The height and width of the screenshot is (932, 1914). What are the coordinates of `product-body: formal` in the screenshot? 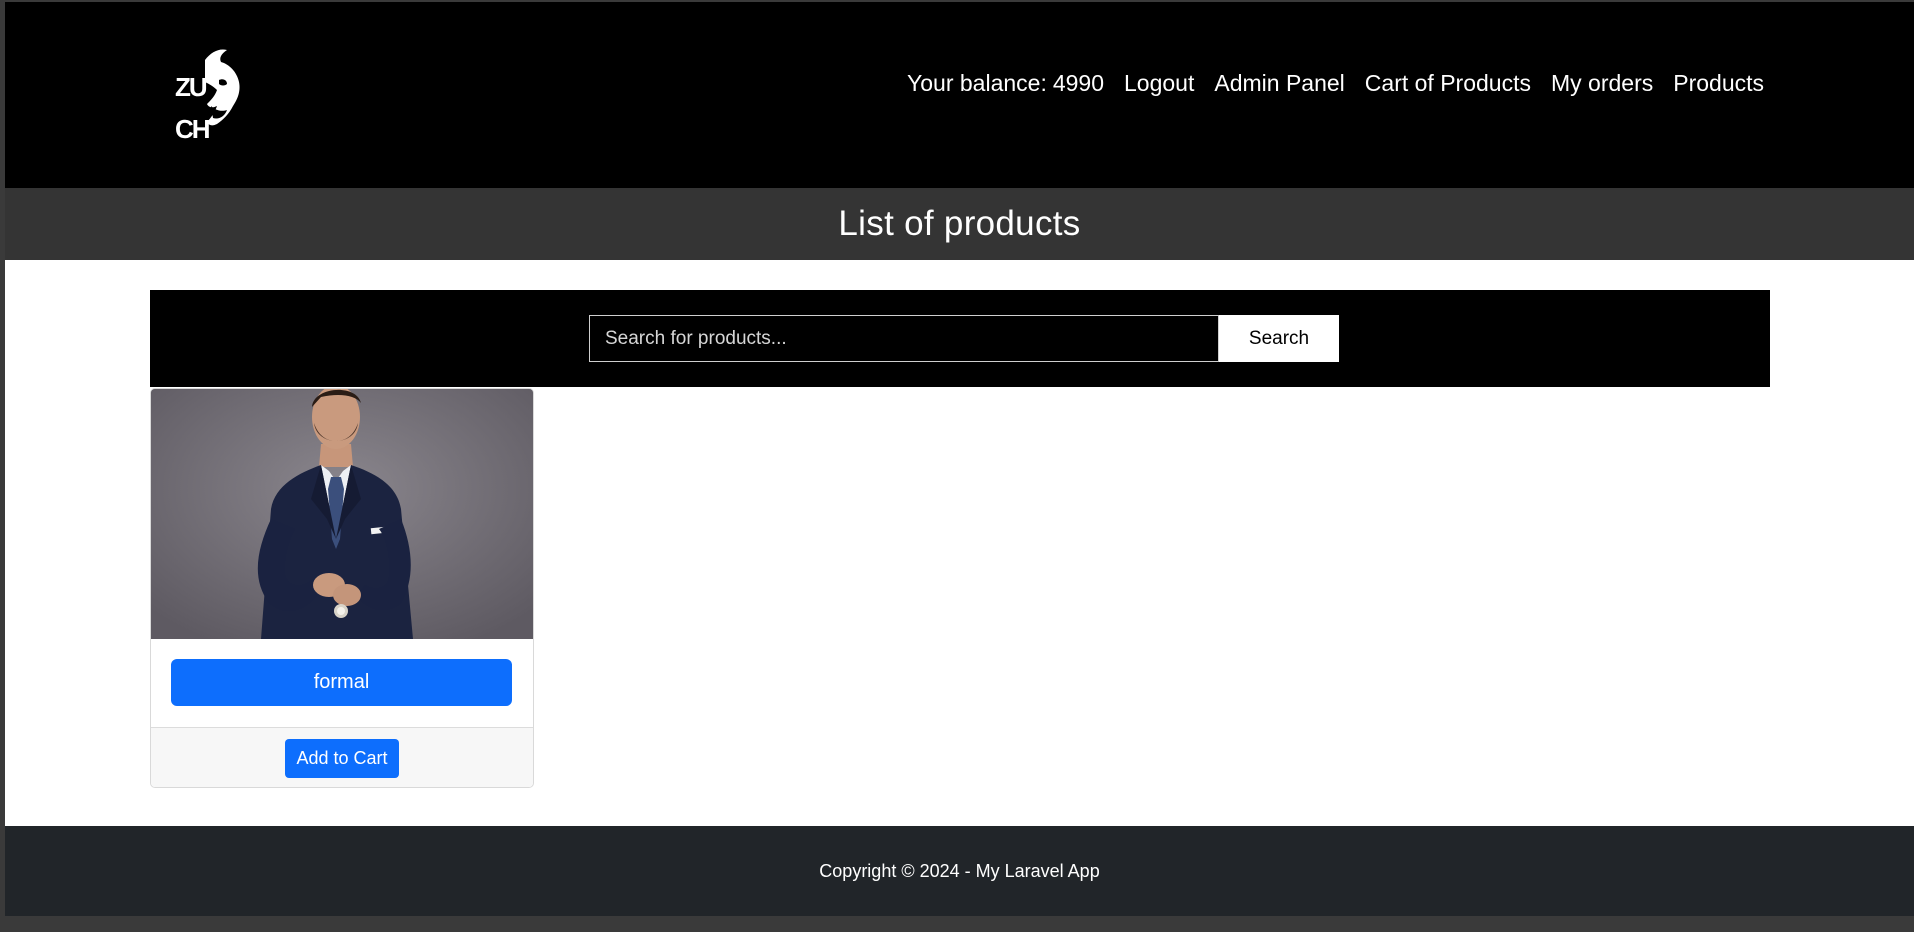 It's located at (342, 683).